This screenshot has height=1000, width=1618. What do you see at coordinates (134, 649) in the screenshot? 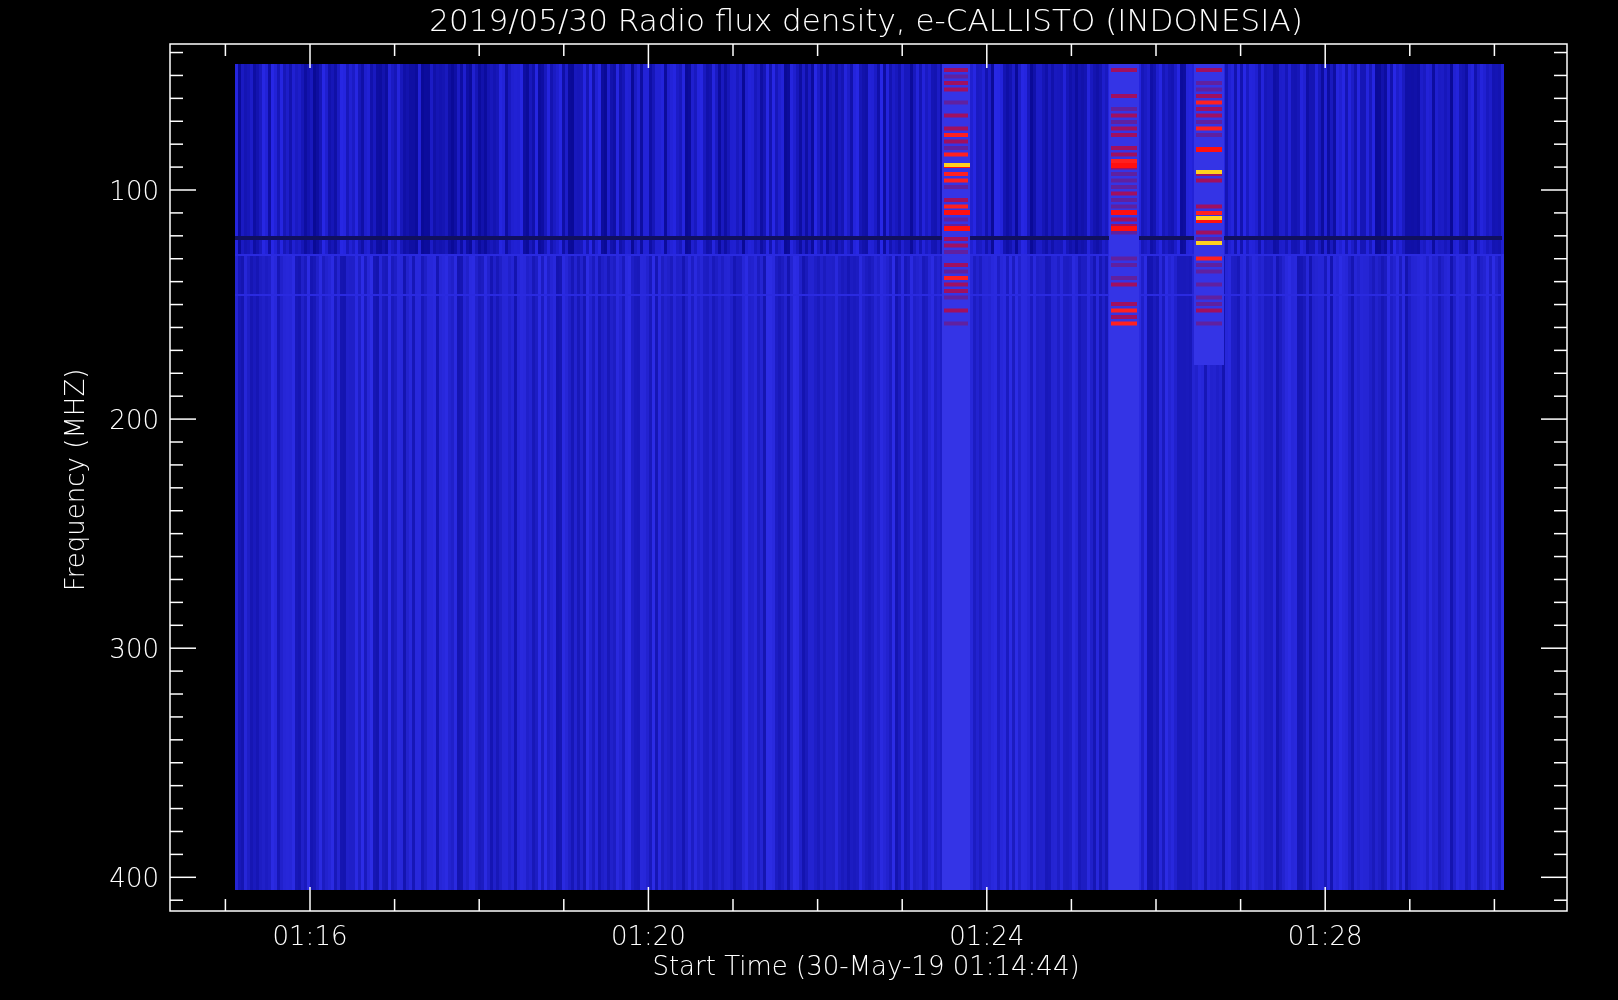
I see `y-tick-label: 300` at bounding box center [134, 649].